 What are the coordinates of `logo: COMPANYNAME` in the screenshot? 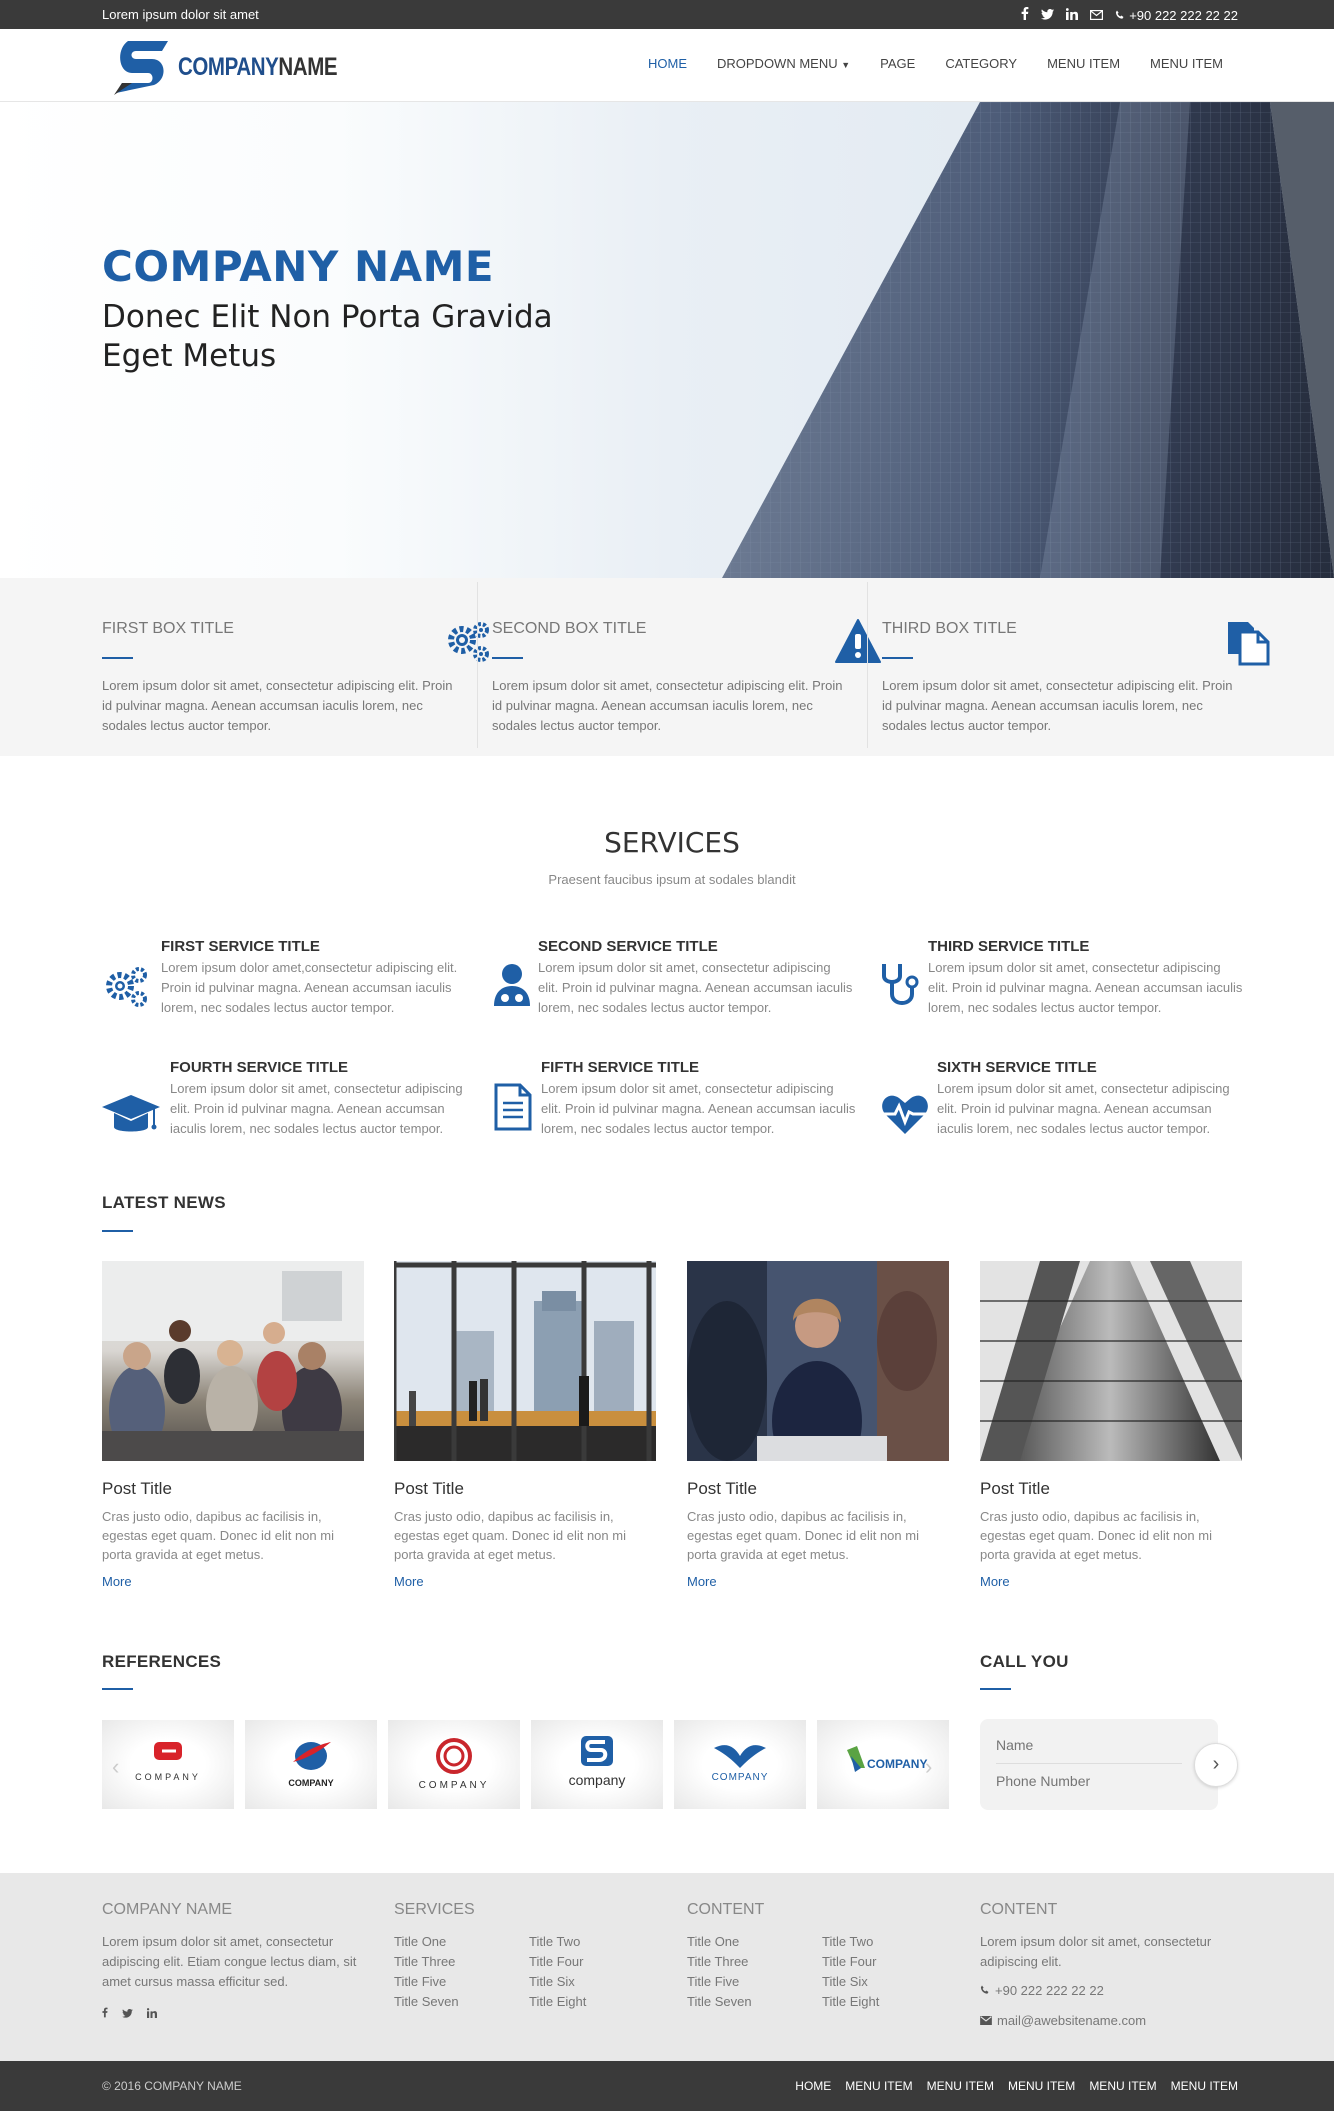 It's located at (223, 66).